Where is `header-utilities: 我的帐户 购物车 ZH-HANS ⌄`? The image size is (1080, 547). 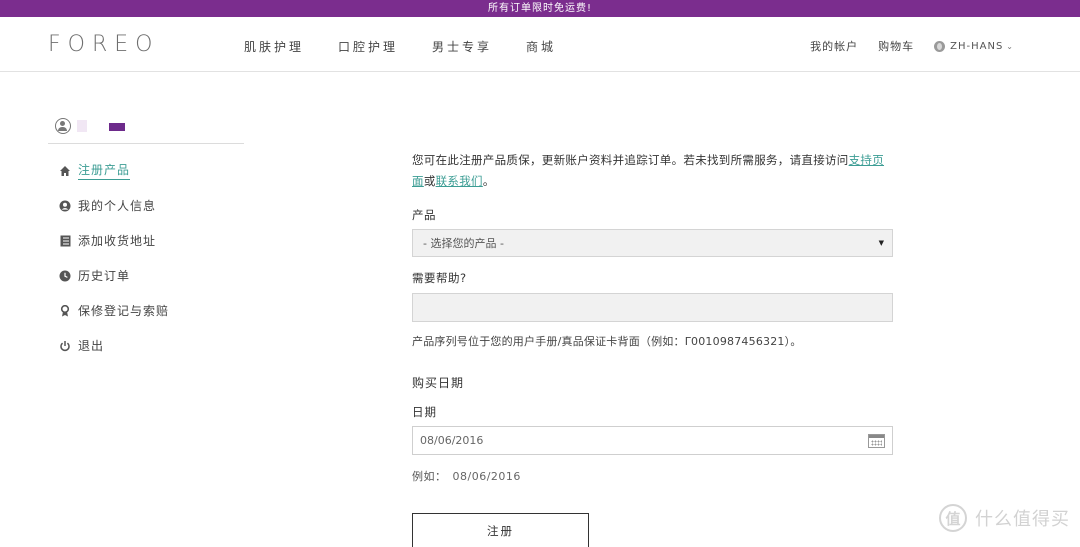 header-utilities: 我的帐户 购物车 ZH-HANS ⌄ is located at coordinates (902, 46).